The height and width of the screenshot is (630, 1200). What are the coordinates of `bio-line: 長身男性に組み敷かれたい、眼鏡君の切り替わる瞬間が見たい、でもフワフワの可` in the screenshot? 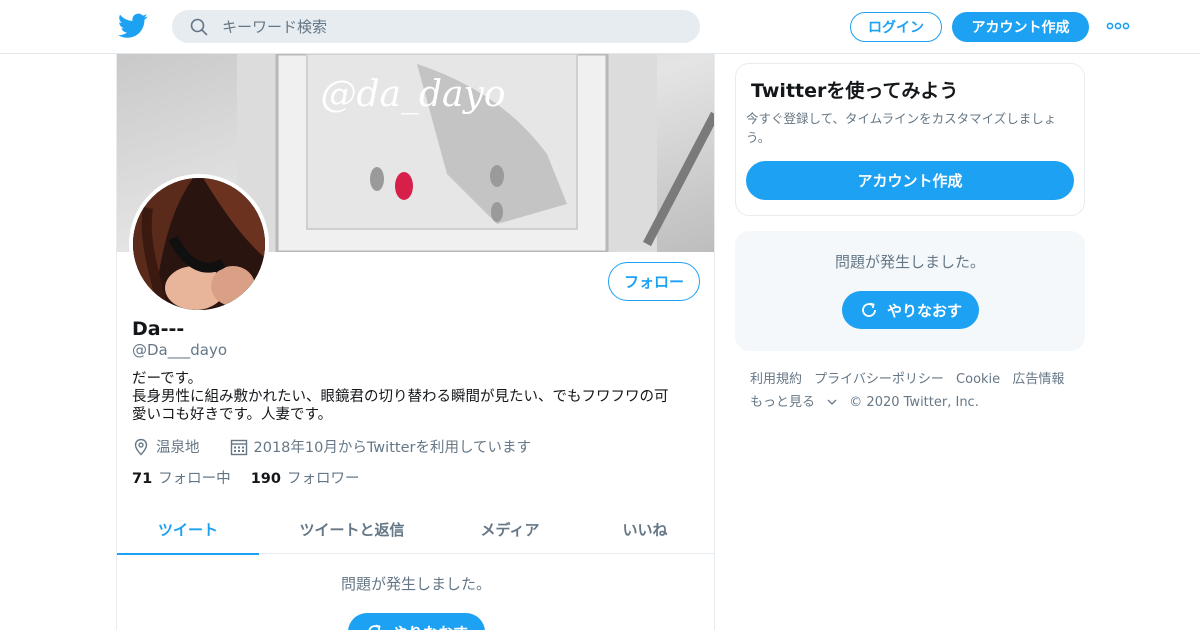 It's located at (400, 397).